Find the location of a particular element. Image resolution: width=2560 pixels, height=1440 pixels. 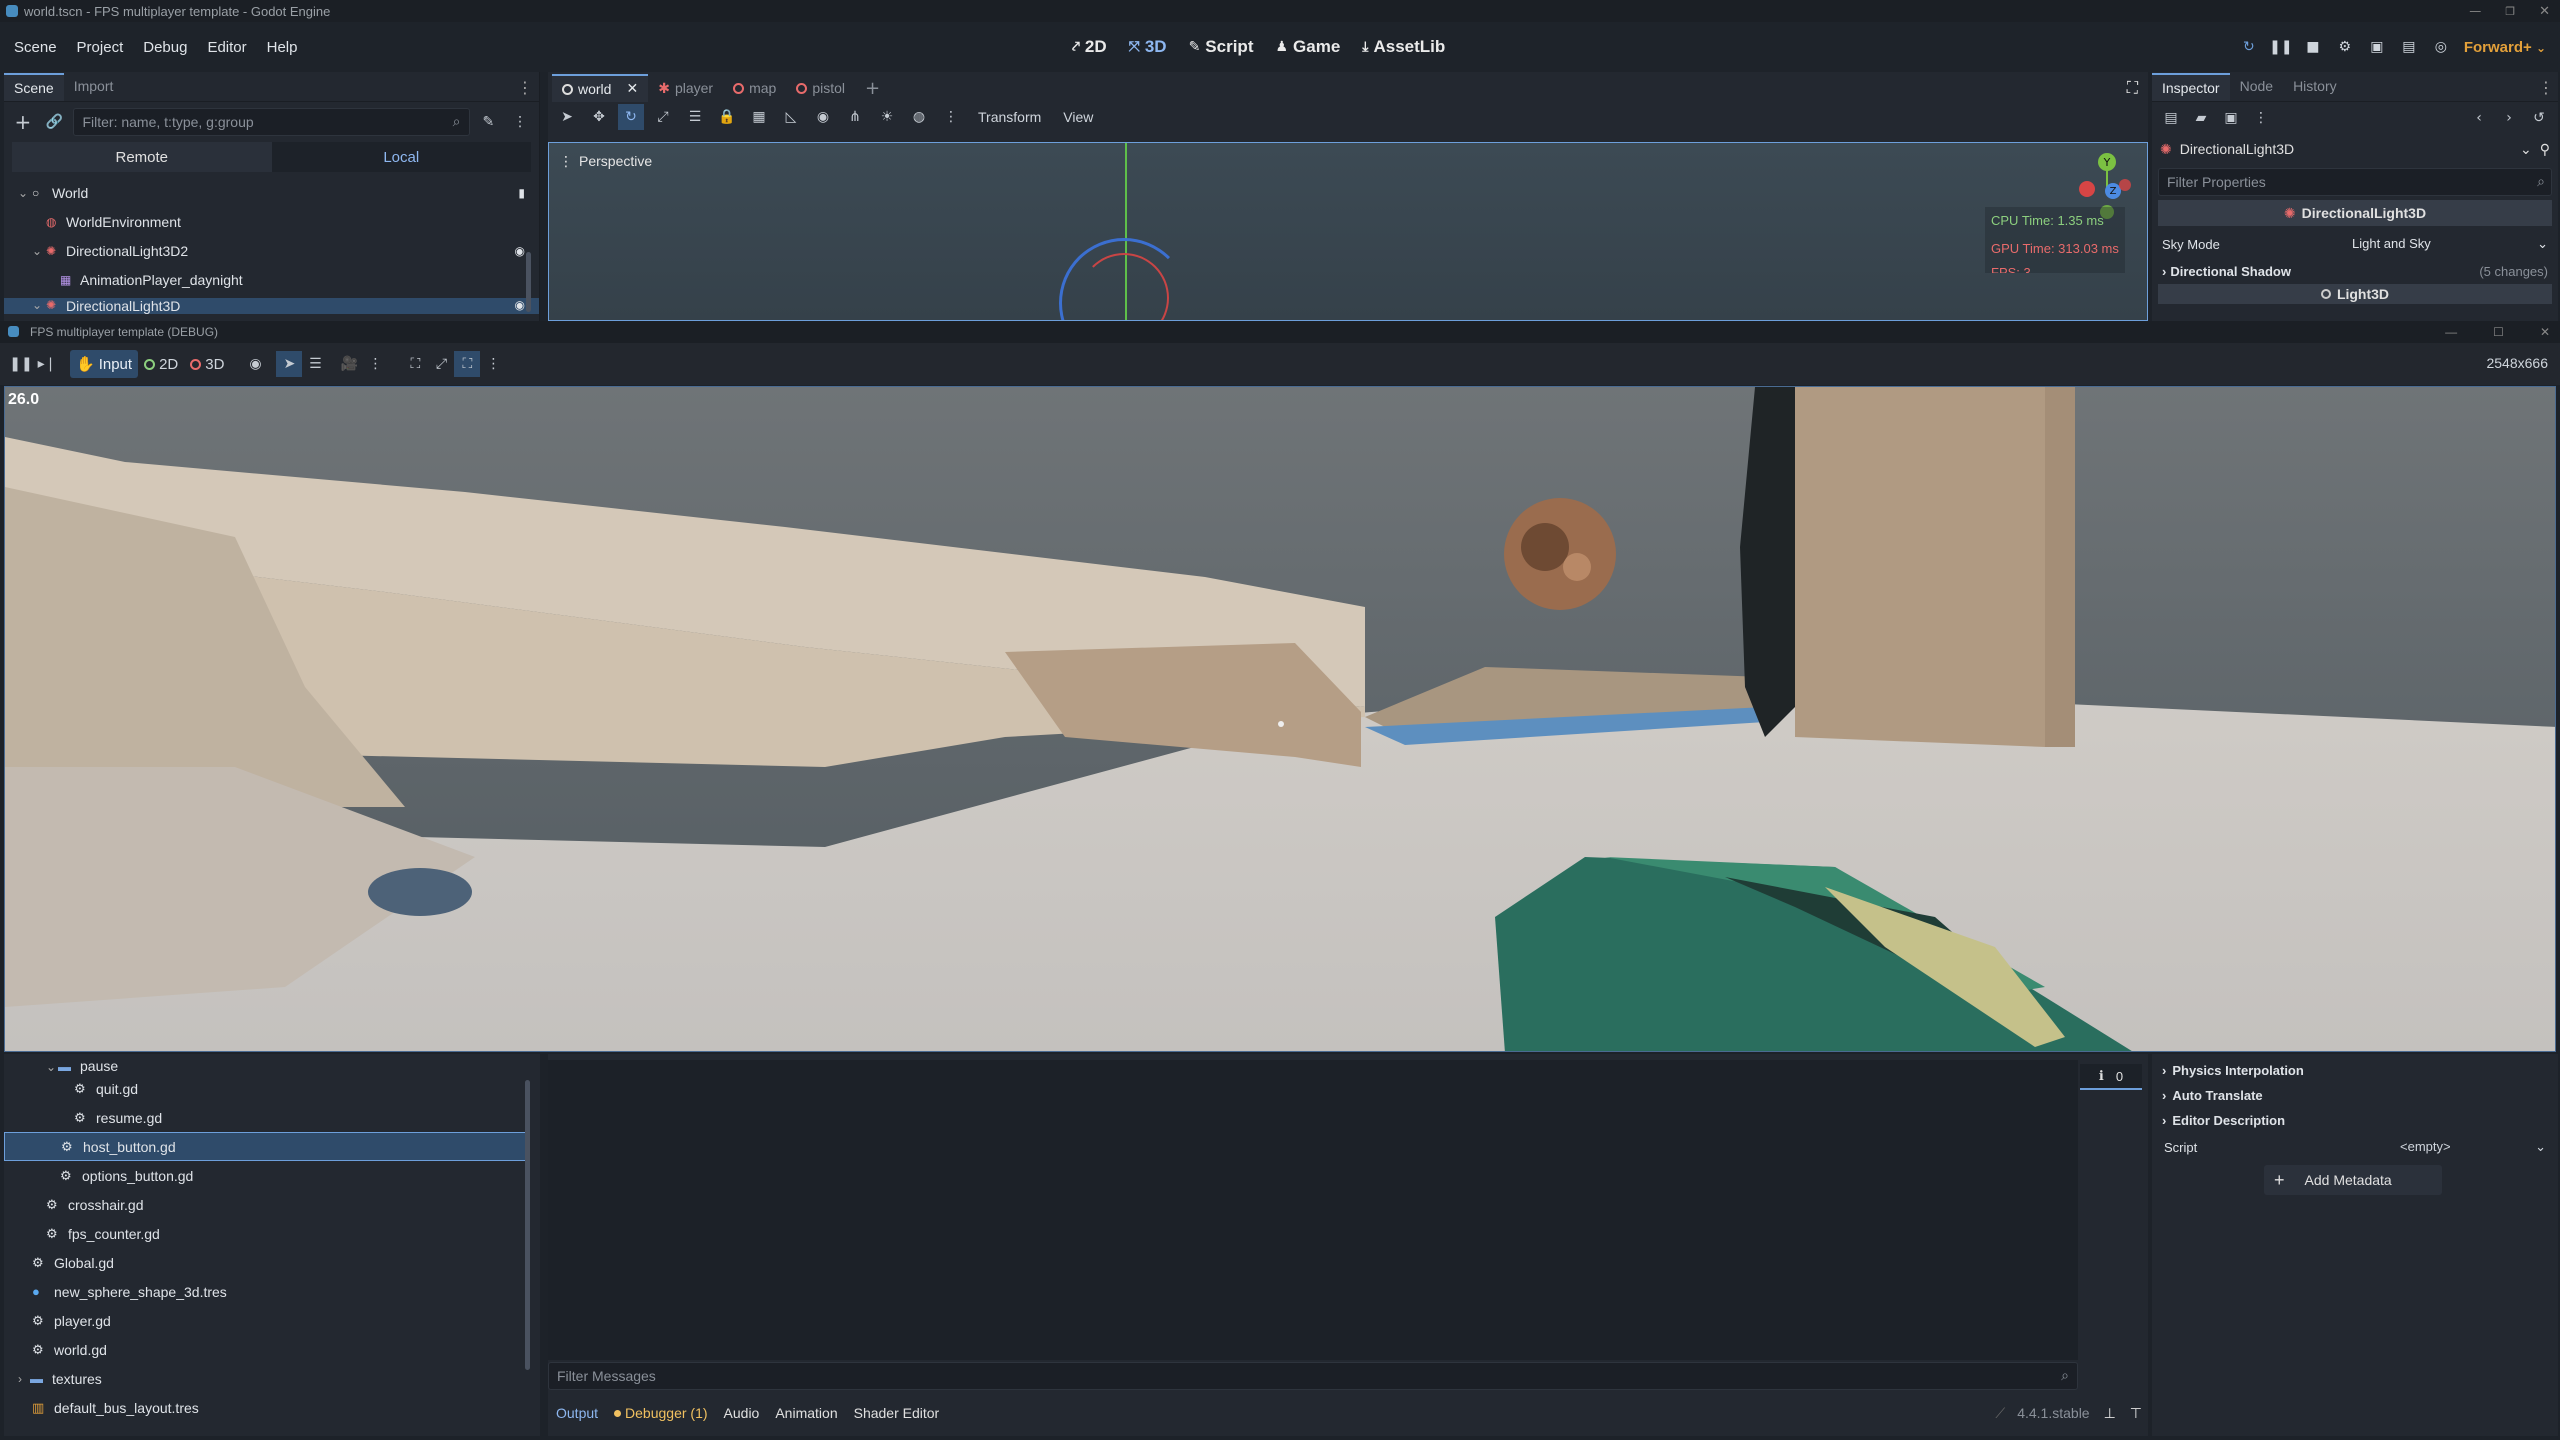

filesystem-folder: ⌄ ▬ pause is located at coordinates (272, 1065).